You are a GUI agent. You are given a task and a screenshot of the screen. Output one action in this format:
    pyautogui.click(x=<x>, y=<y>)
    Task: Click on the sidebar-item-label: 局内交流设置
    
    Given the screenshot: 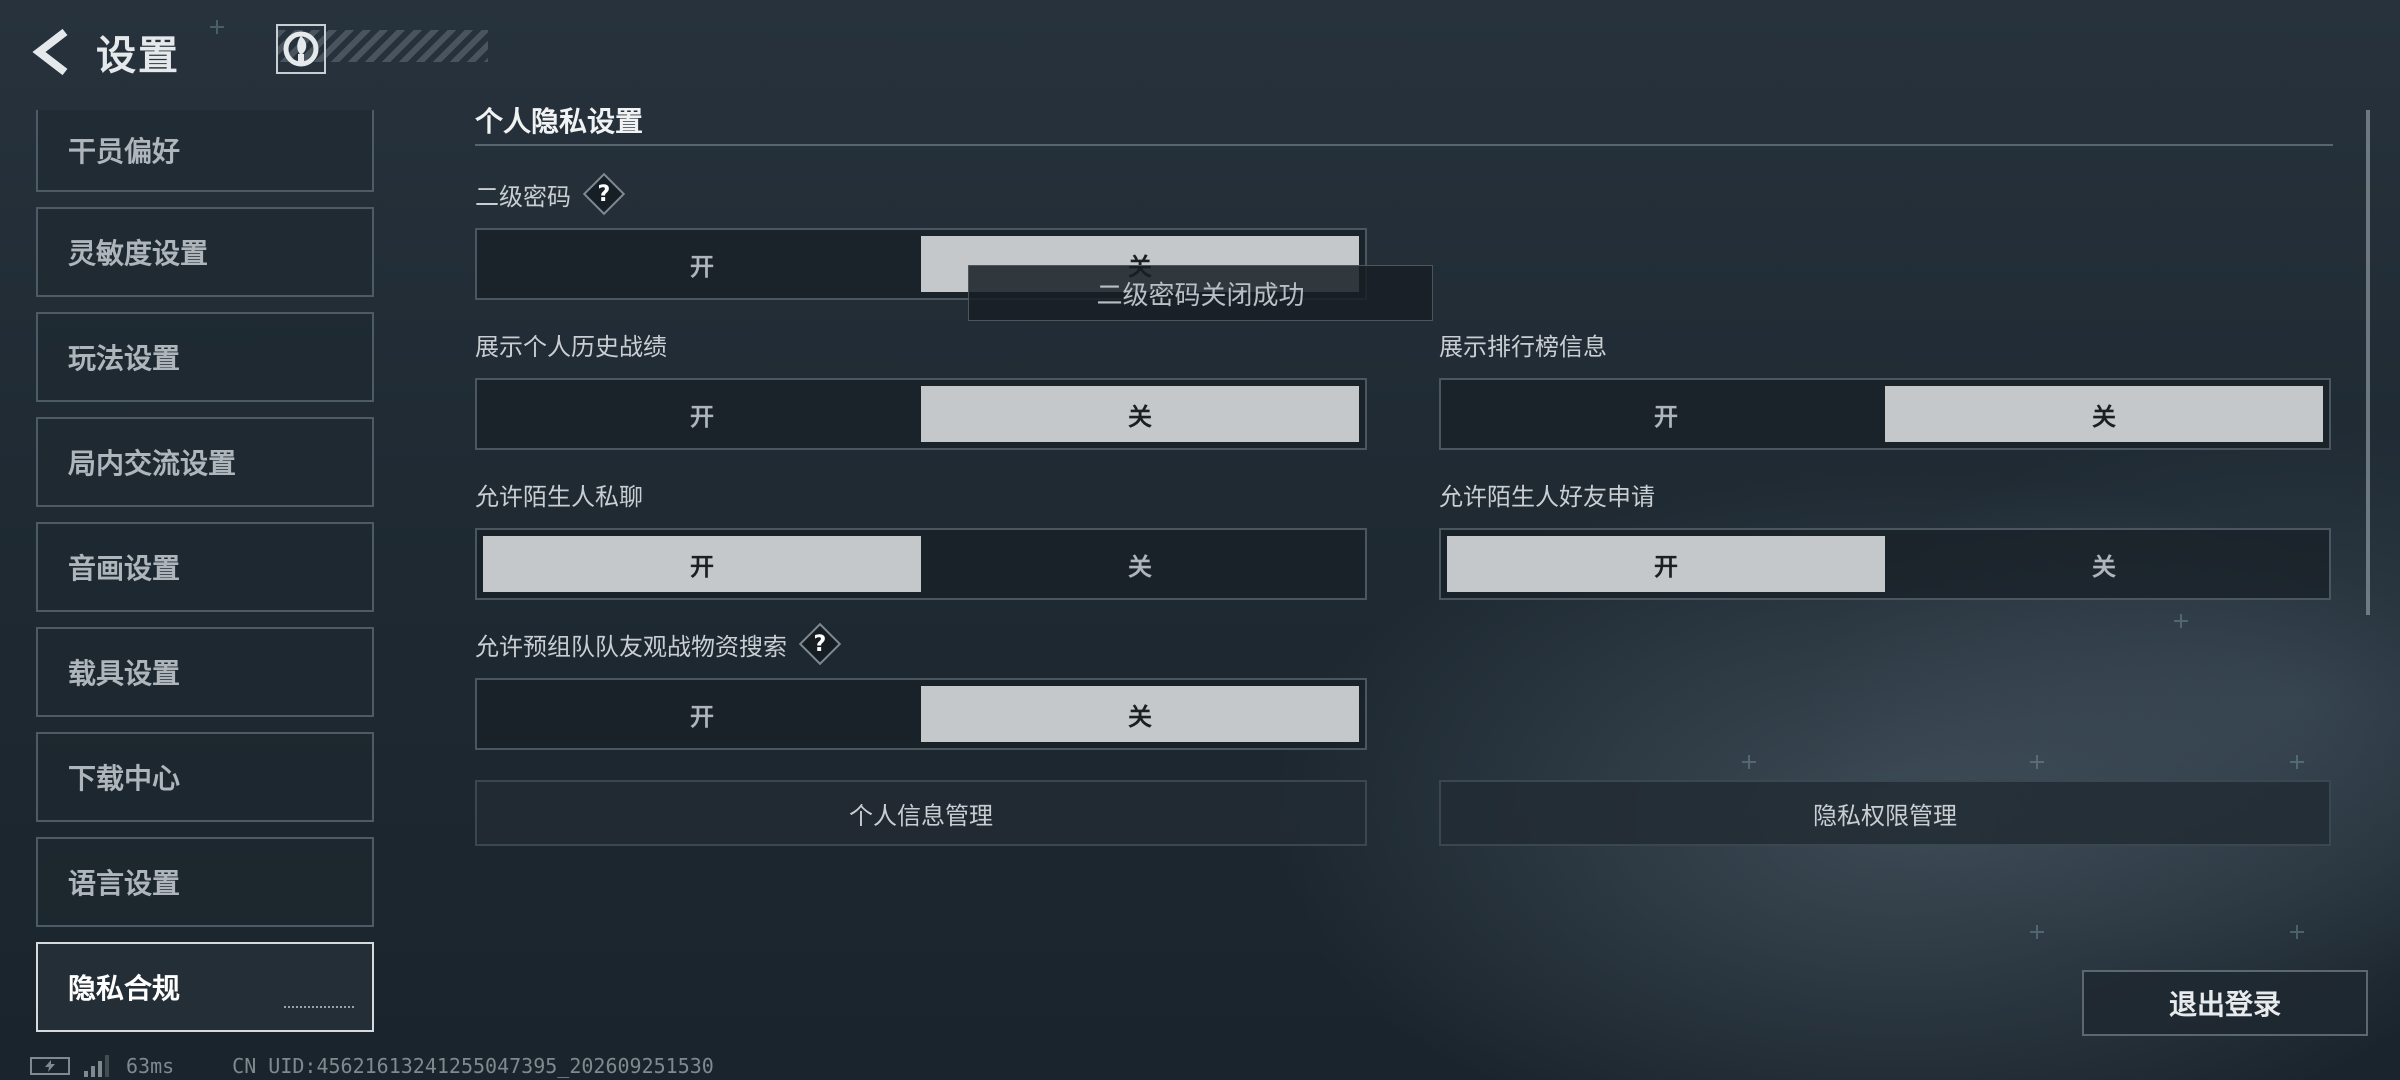 What is the action you would take?
    pyautogui.click(x=152, y=463)
    